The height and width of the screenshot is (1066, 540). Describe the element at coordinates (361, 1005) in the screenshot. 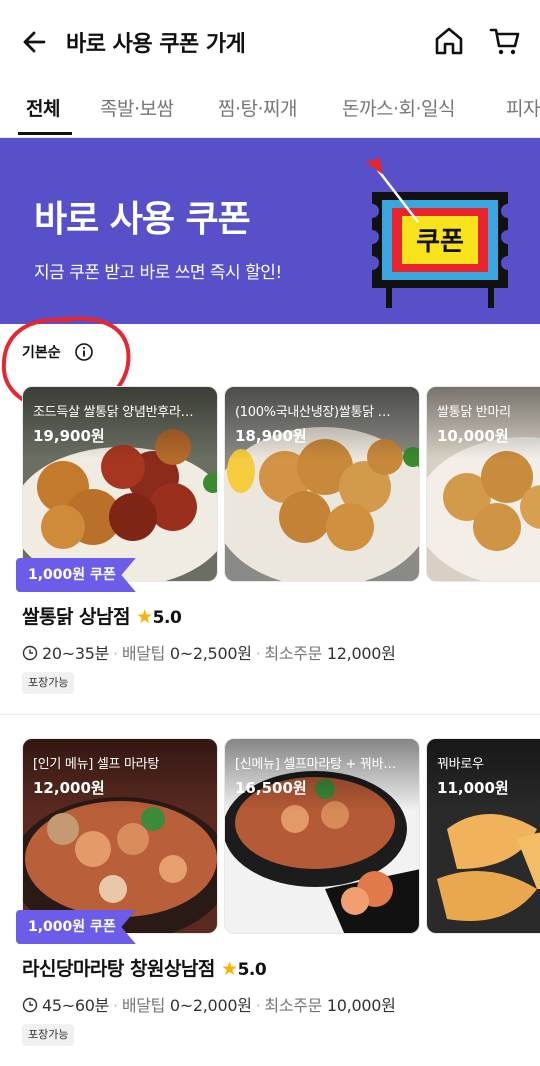

I see `min-order: 10,000원` at that location.